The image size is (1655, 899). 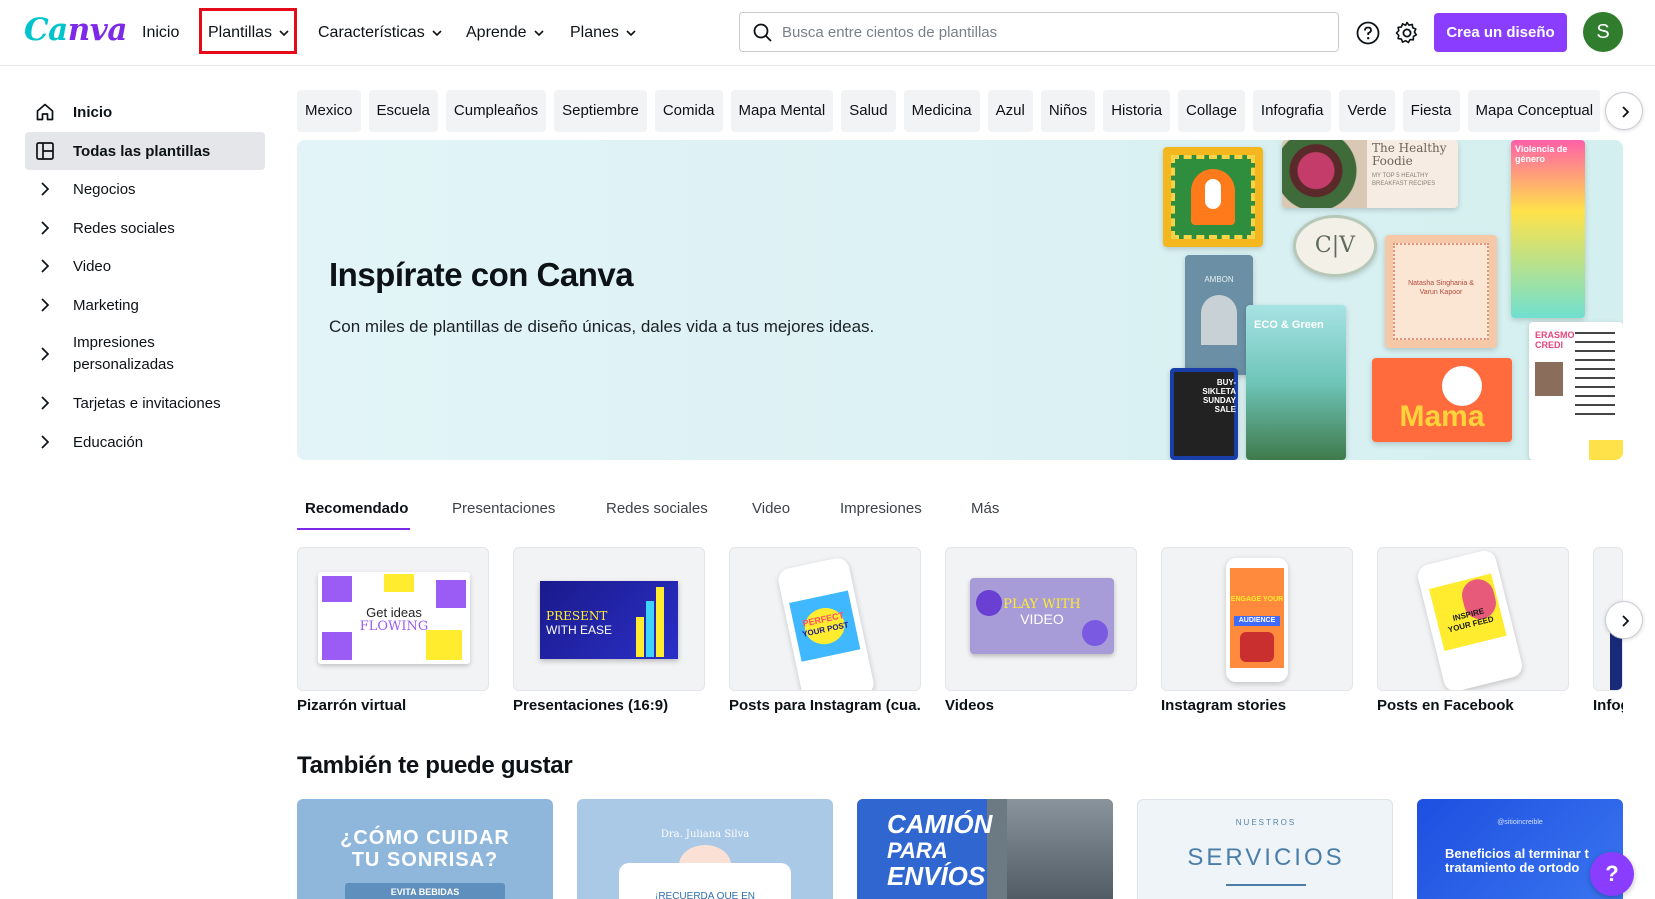 What do you see at coordinates (782, 111) in the screenshot?
I see `chip-mapa-mental: Mapa Mental` at bounding box center [782, 111].